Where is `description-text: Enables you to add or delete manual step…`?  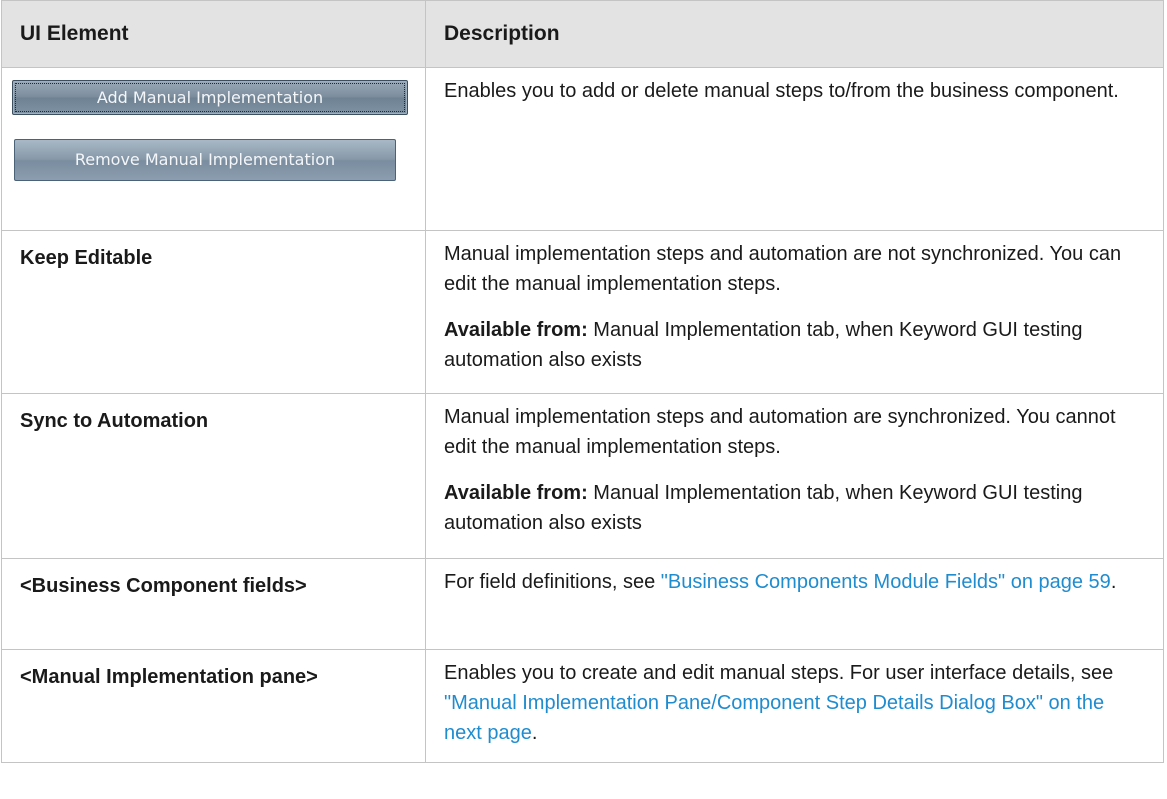
description-text: Enables you to add or delete manual step… is located at coordinates (781, 91).